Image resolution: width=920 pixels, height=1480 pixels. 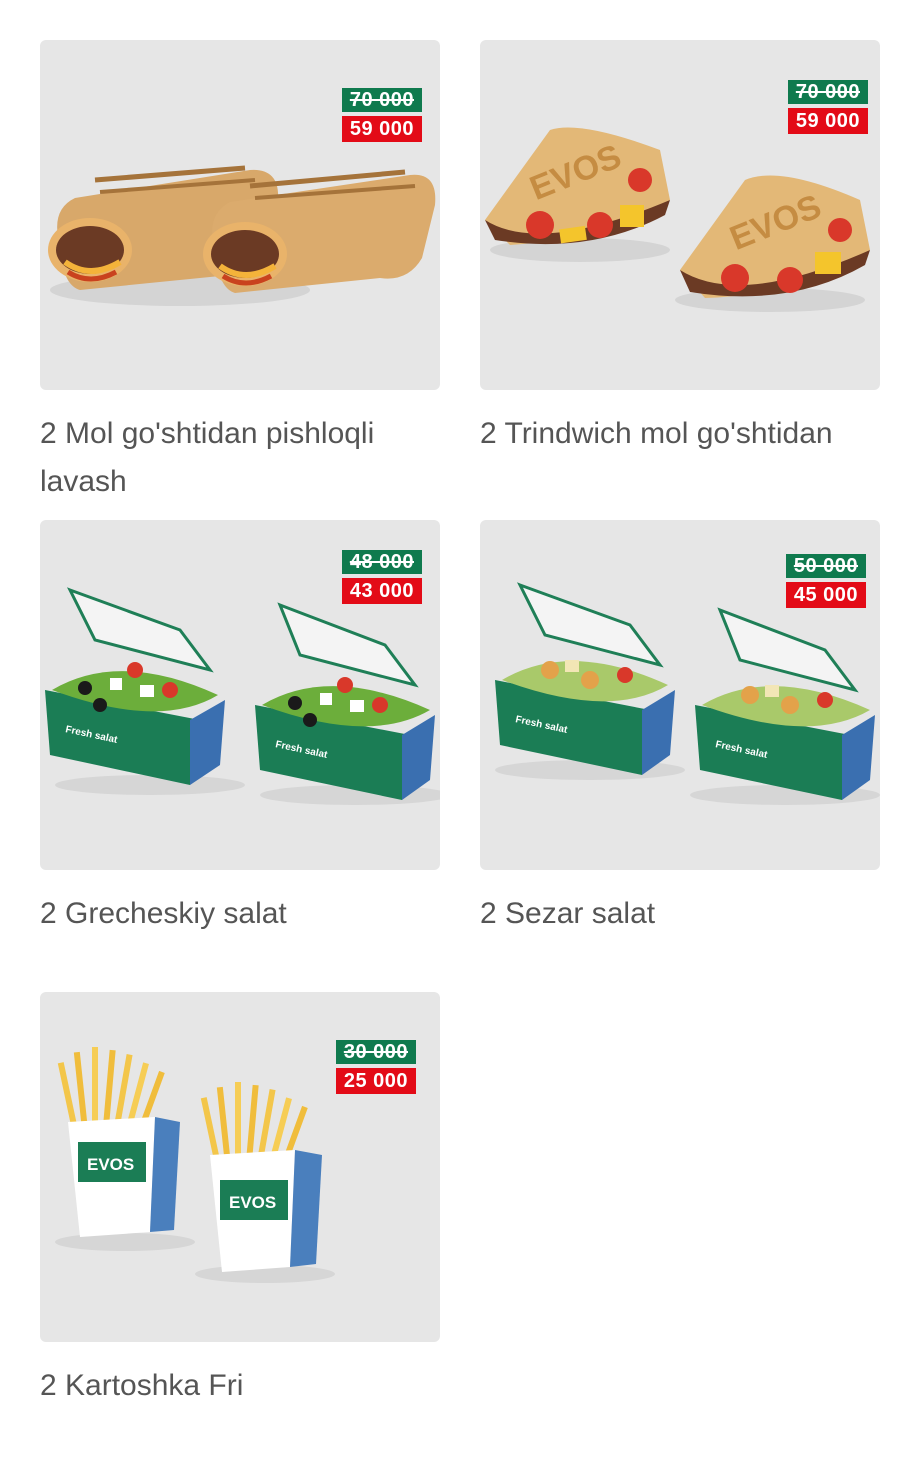 I want to click on product-image: 70 000 59 000, so click(x=240, y=215).